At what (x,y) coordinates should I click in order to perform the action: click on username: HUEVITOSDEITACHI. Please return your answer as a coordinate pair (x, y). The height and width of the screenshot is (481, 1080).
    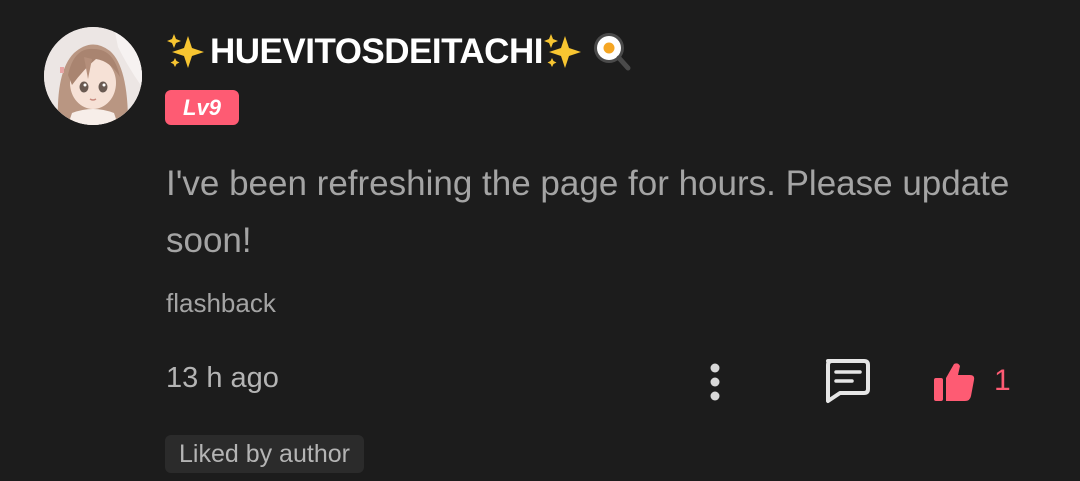
    Looking at the image, I should click on (398, 52).